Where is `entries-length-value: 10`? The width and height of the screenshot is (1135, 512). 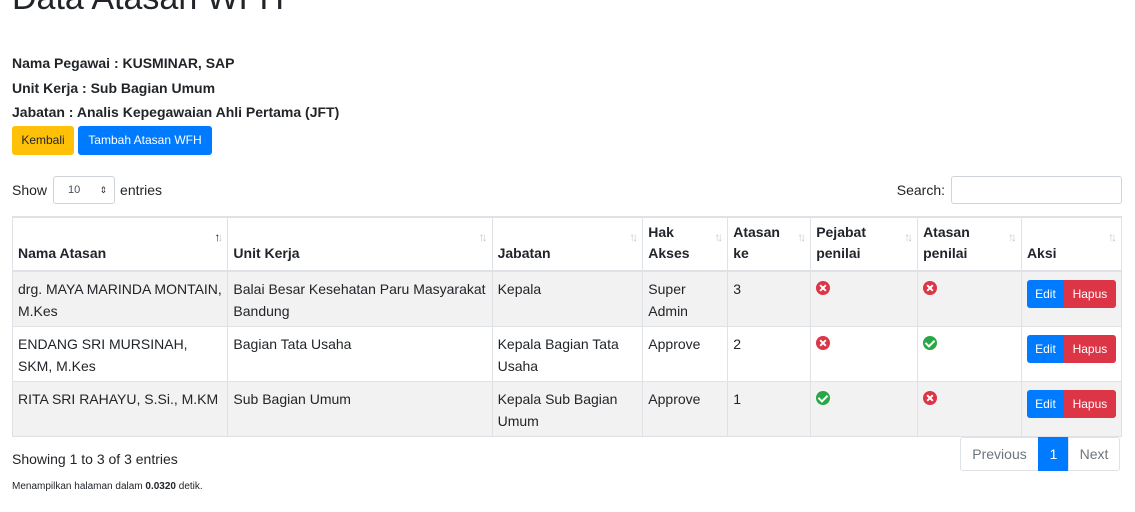
entries-length-value: 10 is located at coordinates (74, 190).